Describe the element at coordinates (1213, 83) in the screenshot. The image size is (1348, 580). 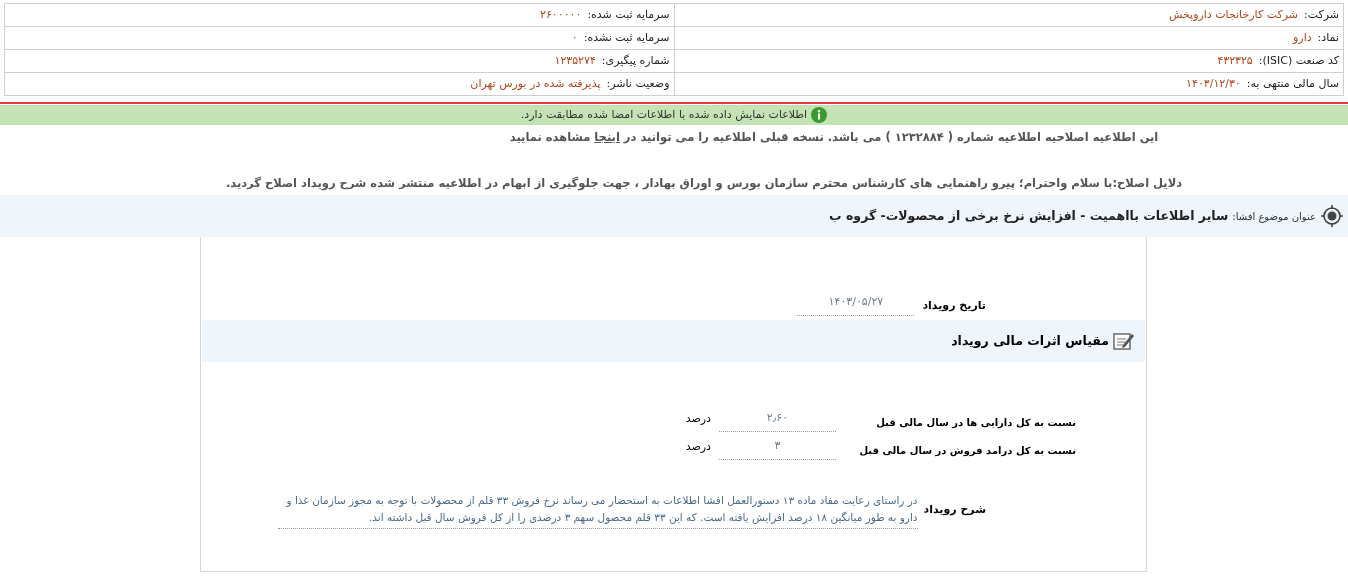
I see `info-value: ۱۴۰۳/۱۲/۳۰` at that location.